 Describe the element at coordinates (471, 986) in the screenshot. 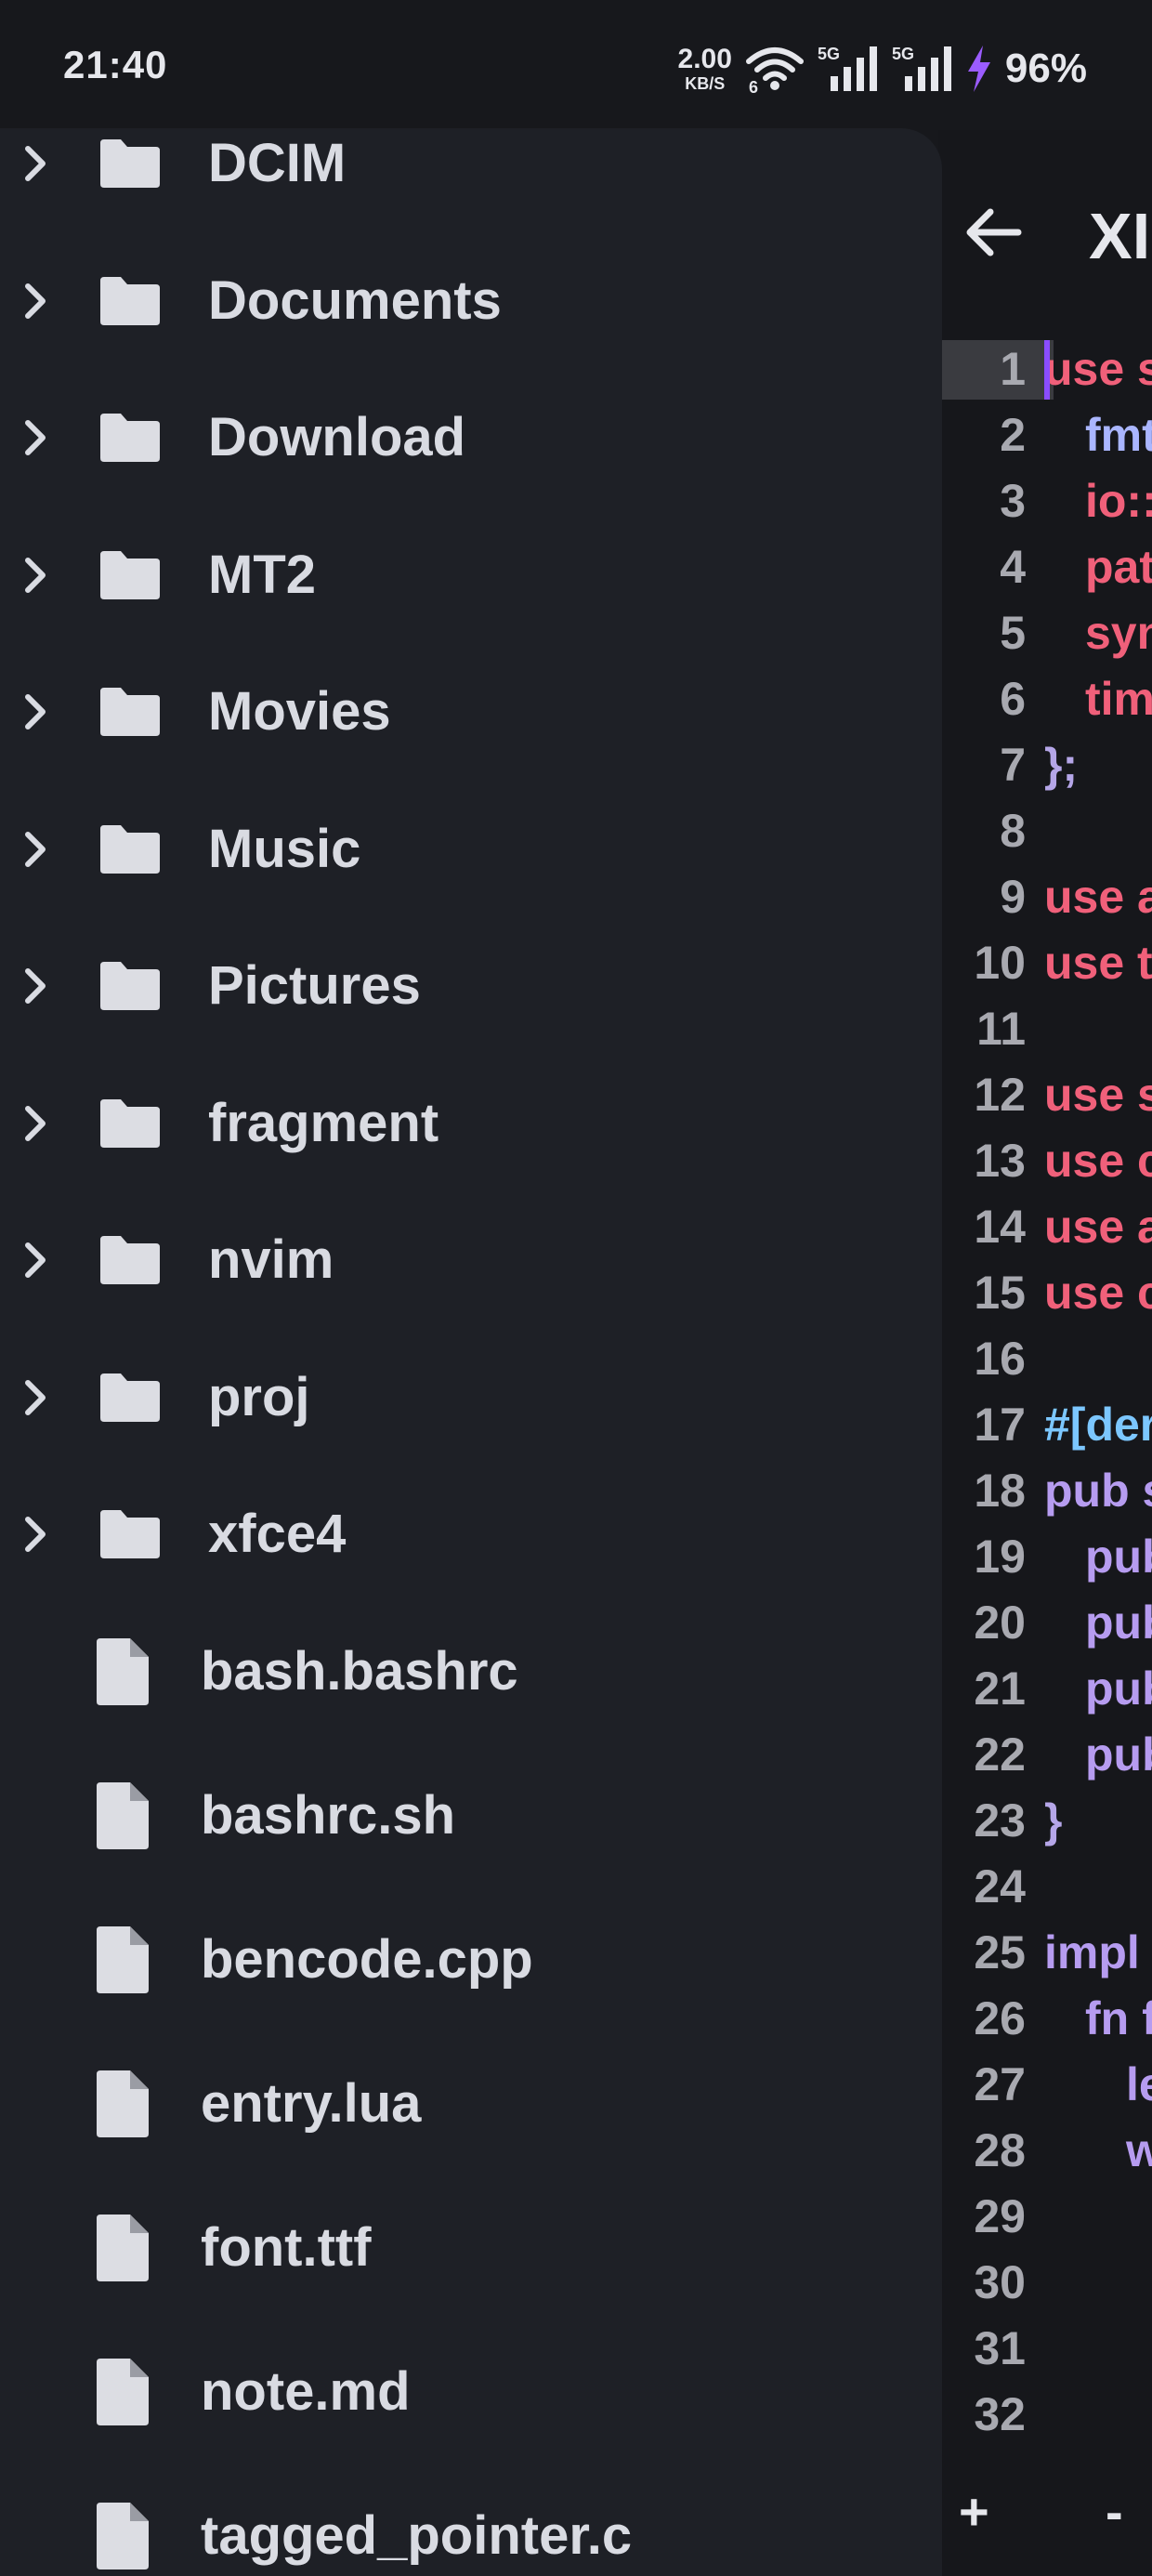

I see `folder-item: Pictures` at that location.